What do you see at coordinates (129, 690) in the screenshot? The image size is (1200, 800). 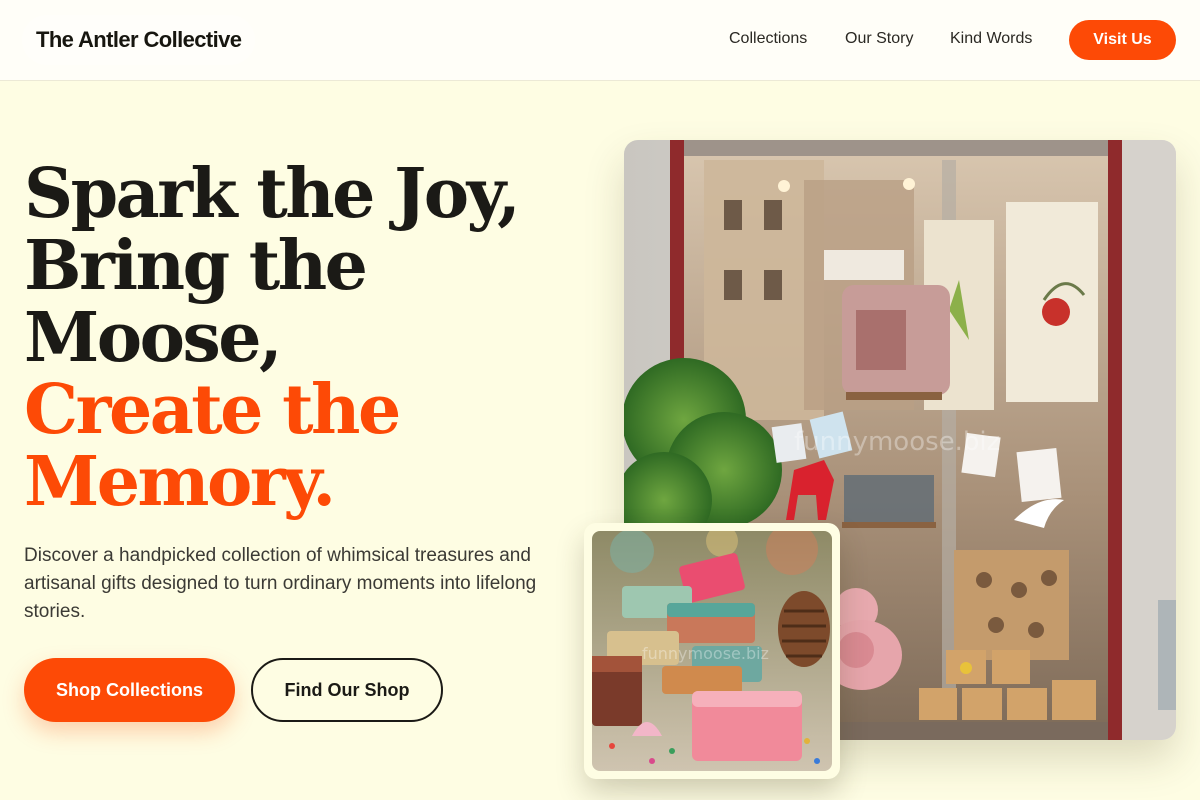 I see `shop-collections-button: Shop Collections` at bounding box center [129, 690].